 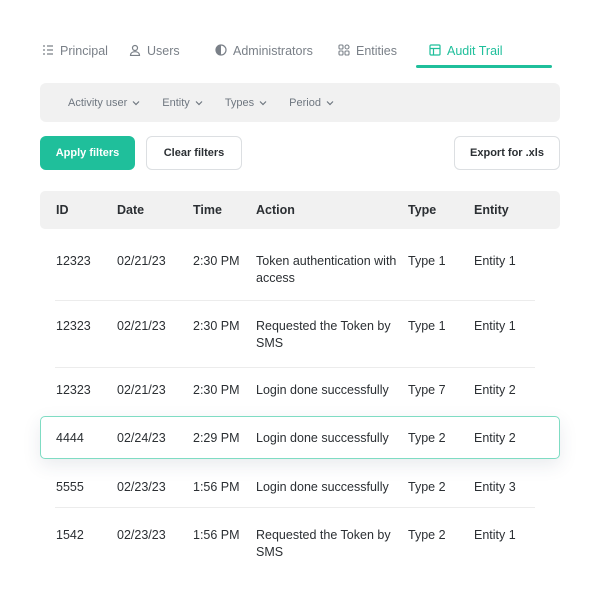 What do you see at coordinates (239, 102) in the screenshot?
I see `filter-label: Types` at bounding box center [239, 102].